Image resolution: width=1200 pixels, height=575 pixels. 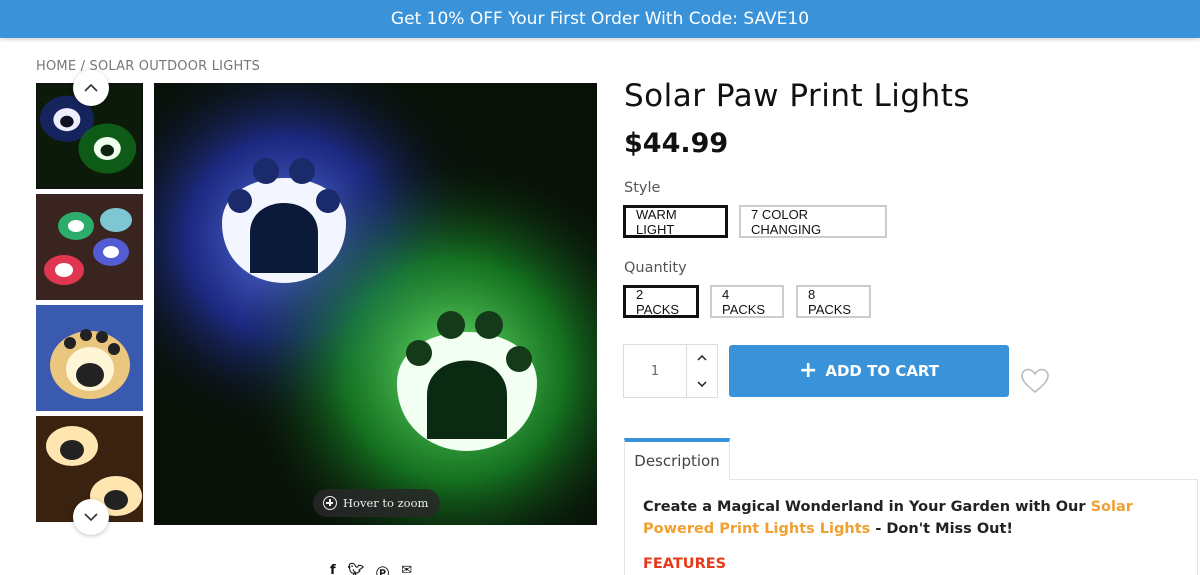 I want to click on quantity-increase-button, so click(x=702, y=358).